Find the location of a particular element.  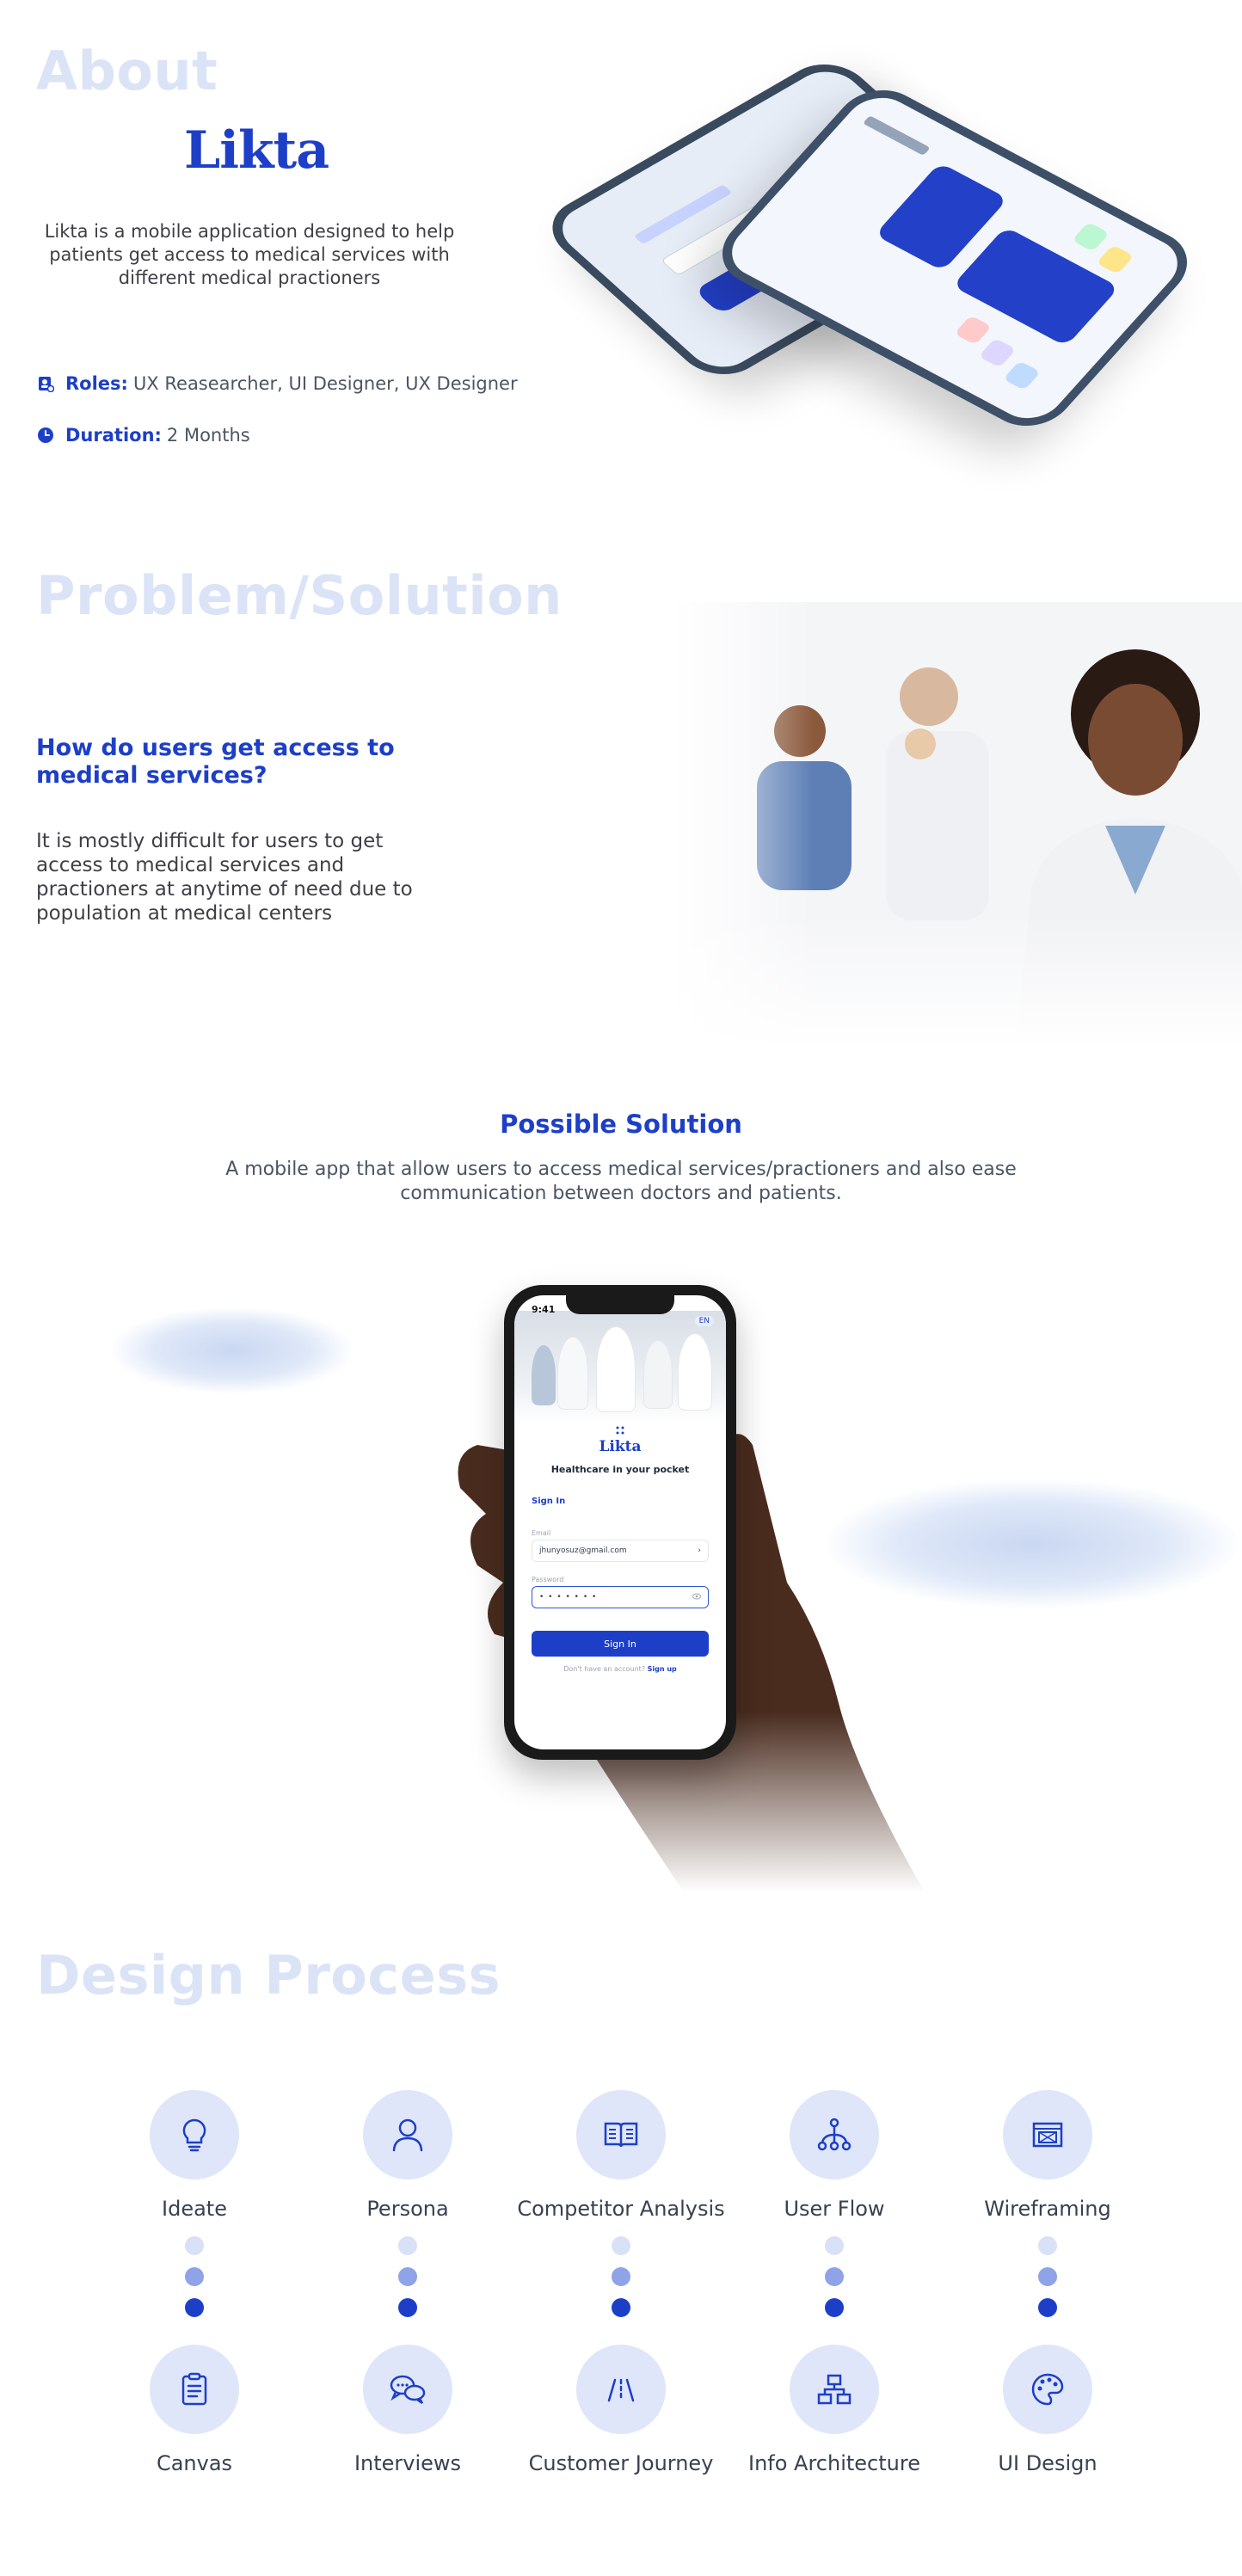

signup-prompt: Don't have an account? Sign up is located at coordinates (620, 1669).